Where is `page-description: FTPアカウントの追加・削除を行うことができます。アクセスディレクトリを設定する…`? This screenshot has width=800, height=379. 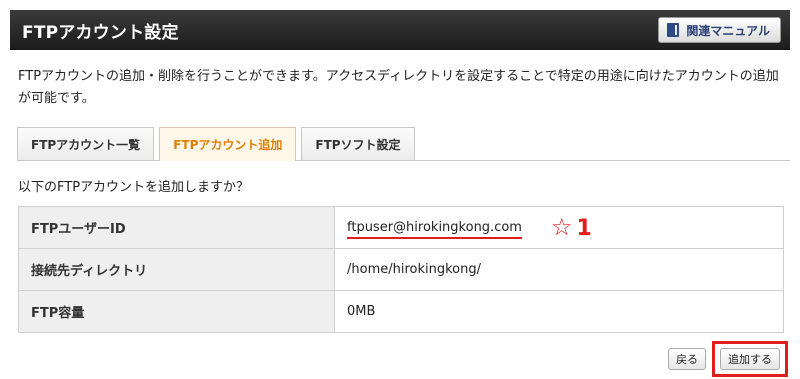
page-description: FTPアカウントの追加・削除を行うことができます。アクセスディレクトリを設定する… is located at coordinates (398, 87).